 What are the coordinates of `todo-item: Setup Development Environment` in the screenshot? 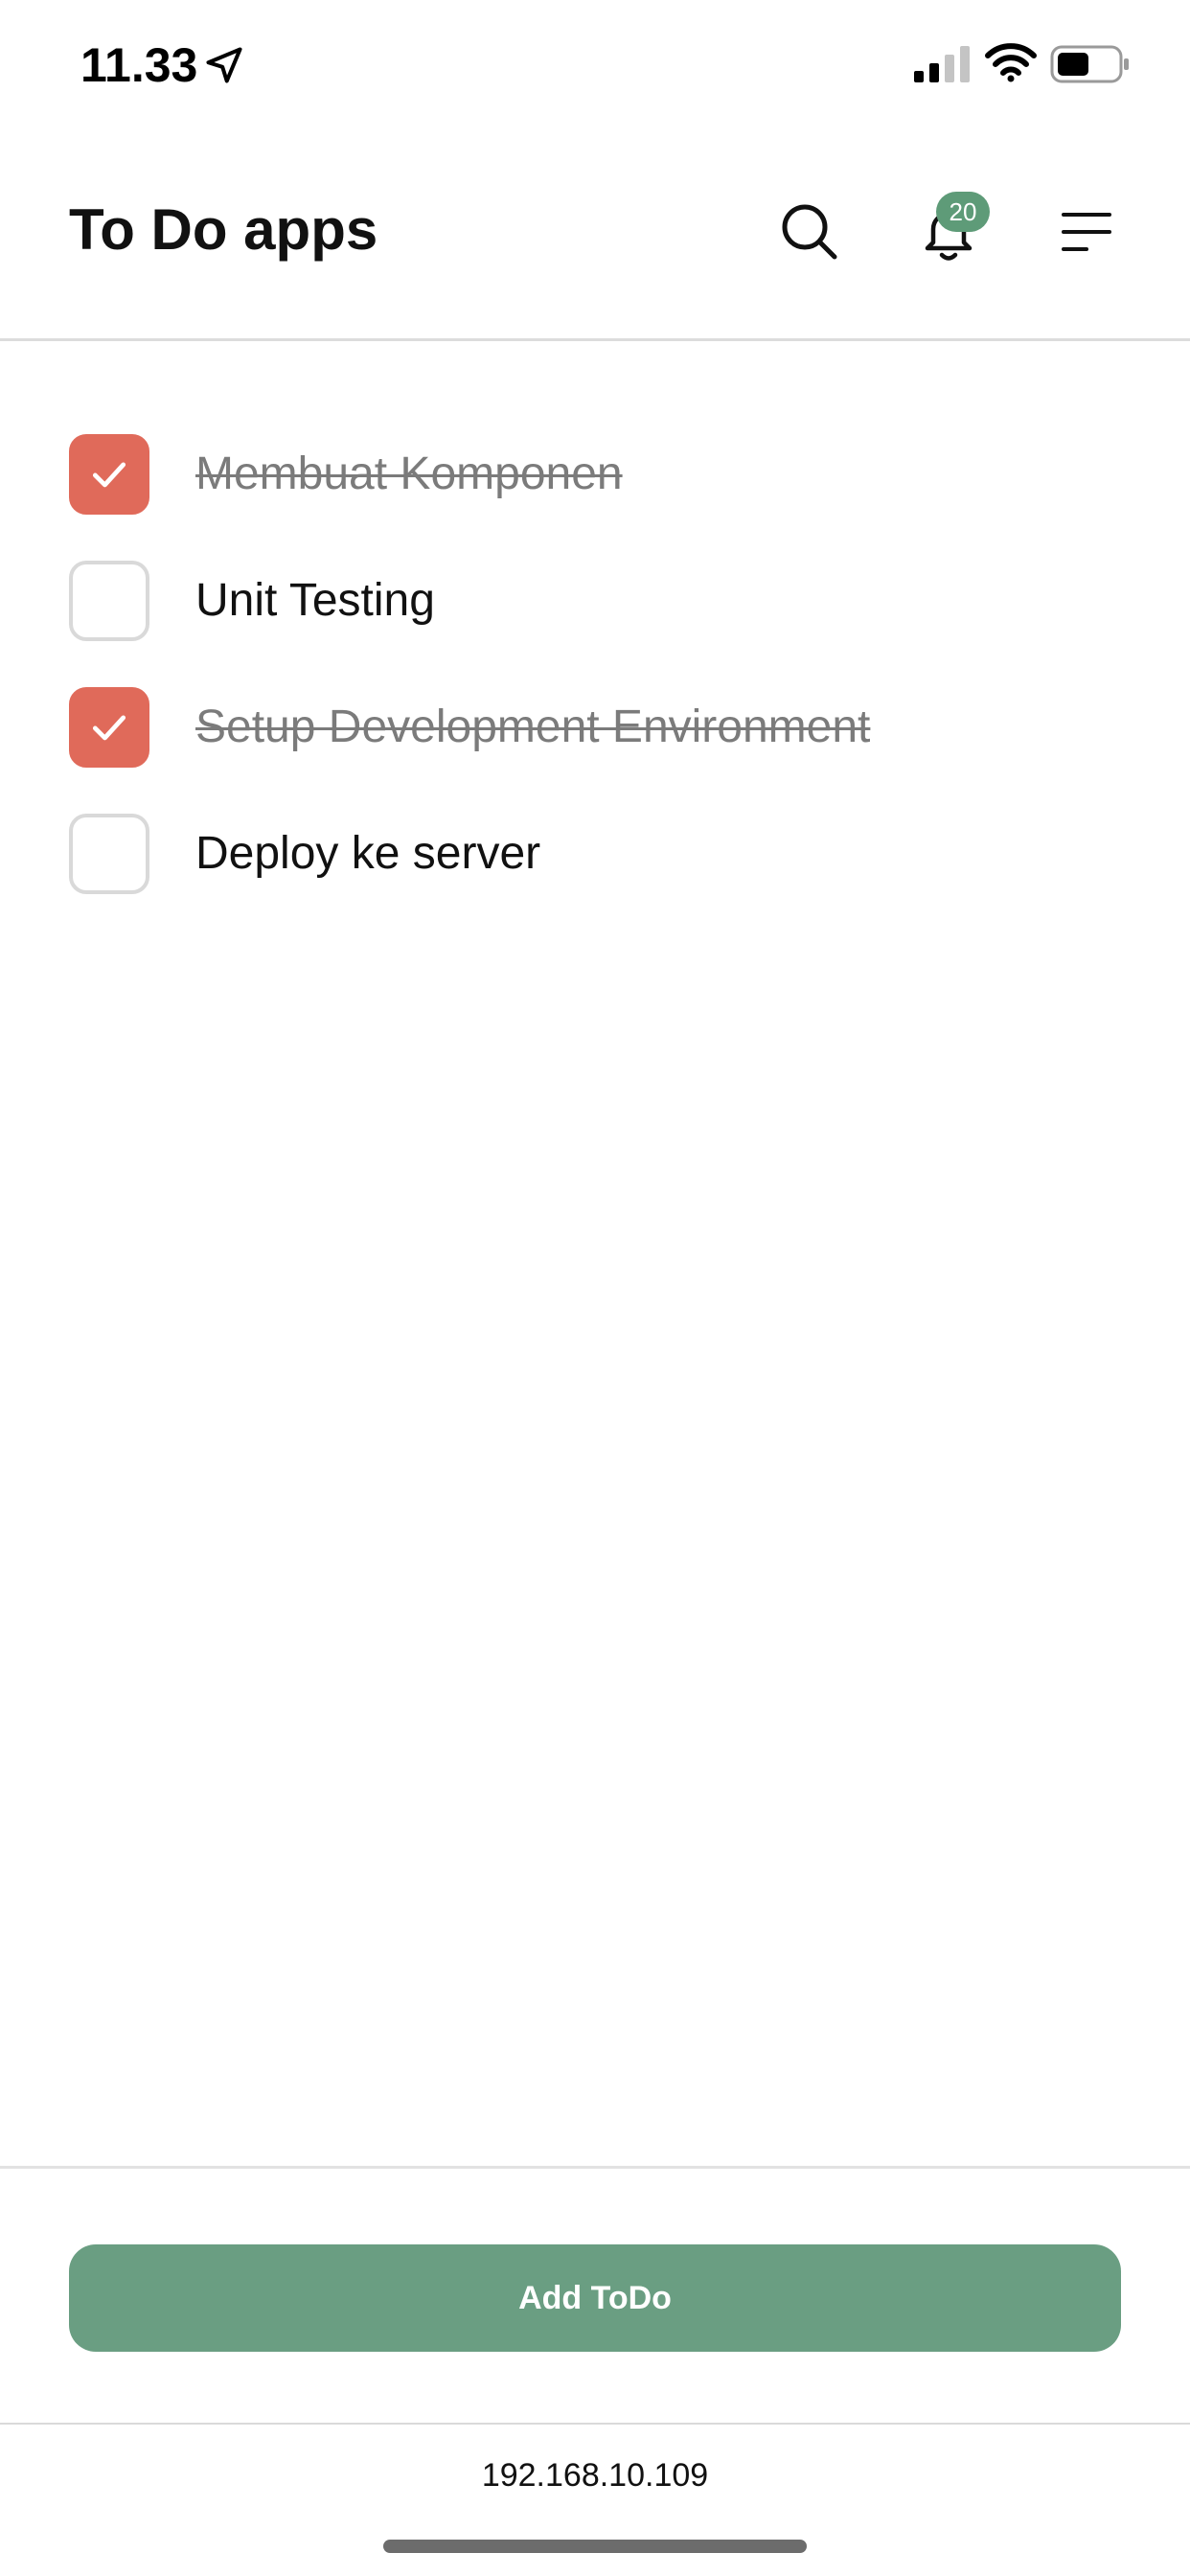 It's located at (596, 727).